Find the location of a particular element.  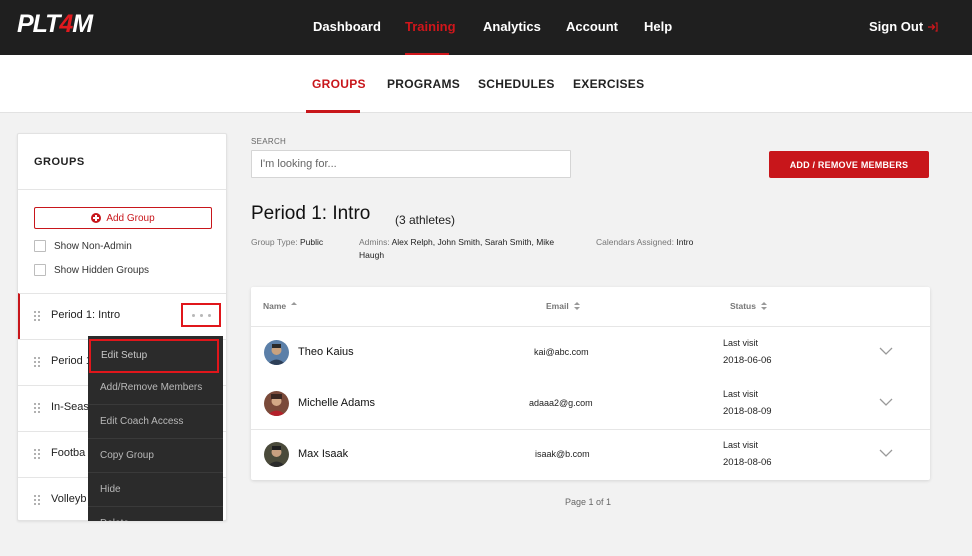

plt4m-logo: PLT 4 M is located at coordinates (55, 24).